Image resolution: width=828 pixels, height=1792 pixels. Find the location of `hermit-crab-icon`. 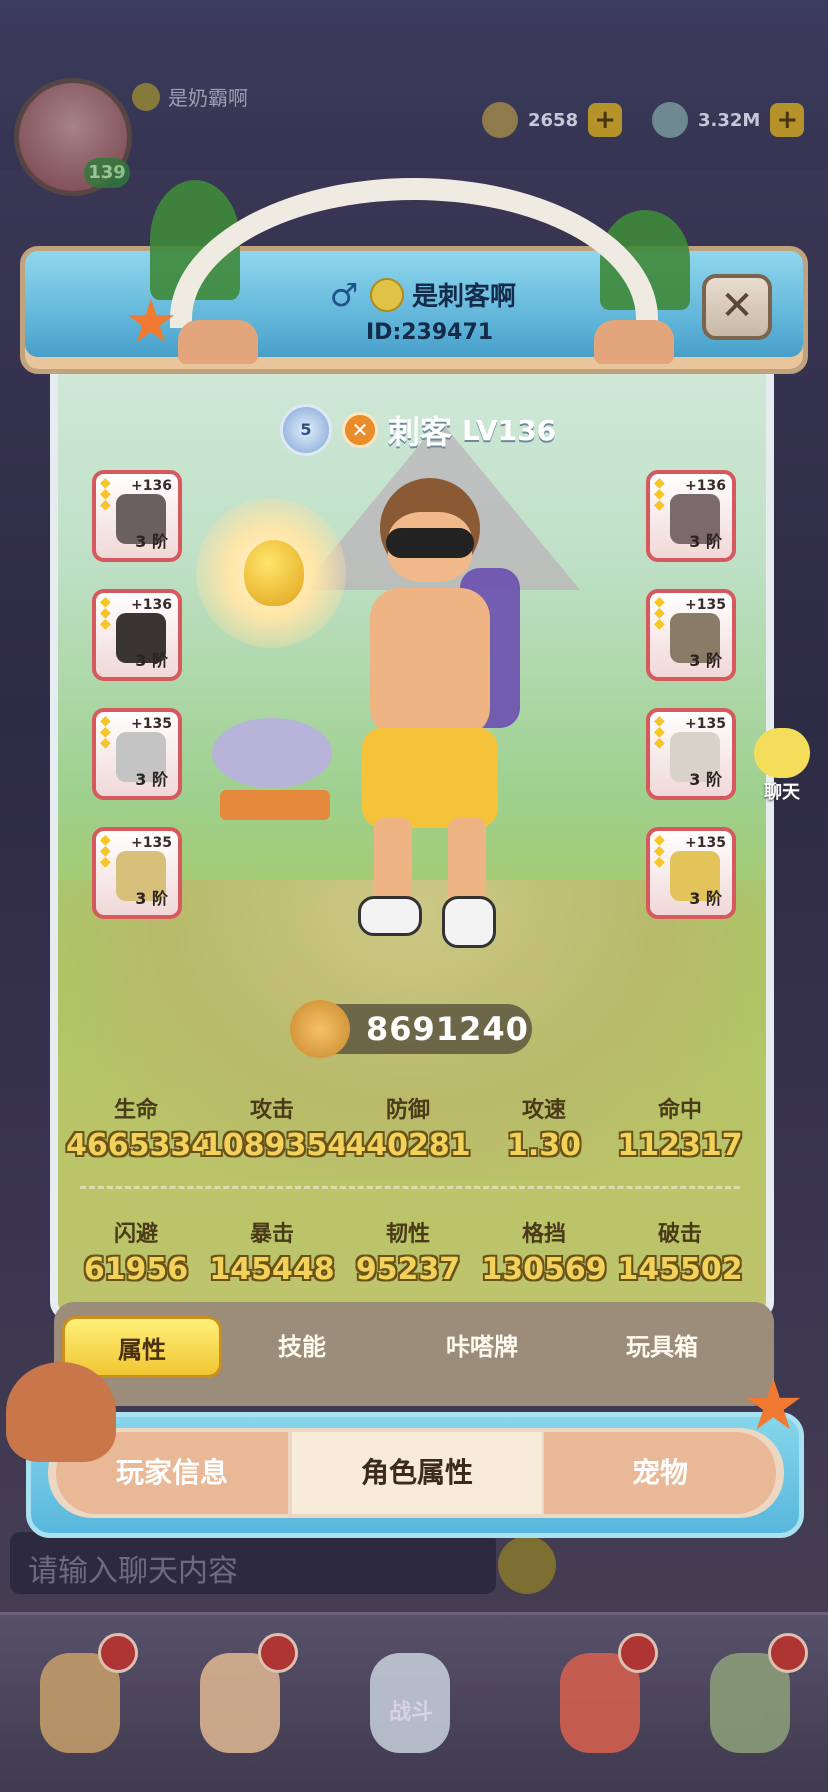

hermit-crab-icon is located at coordinates (61, 1412).